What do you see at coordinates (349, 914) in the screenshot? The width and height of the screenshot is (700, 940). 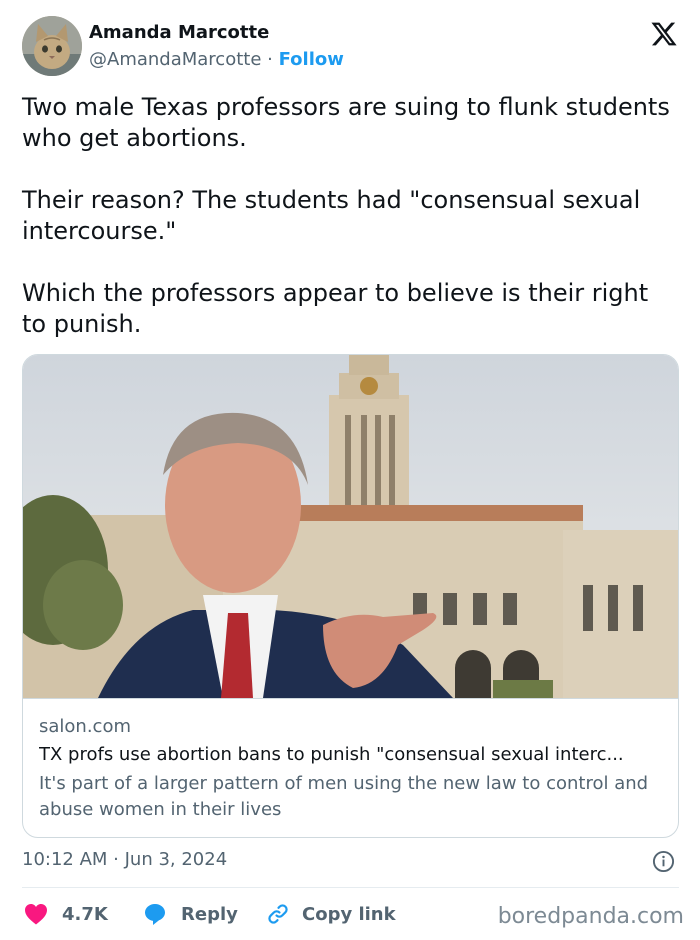 I see `copy-link-label: Copy link` at bounding box center [349, 914].